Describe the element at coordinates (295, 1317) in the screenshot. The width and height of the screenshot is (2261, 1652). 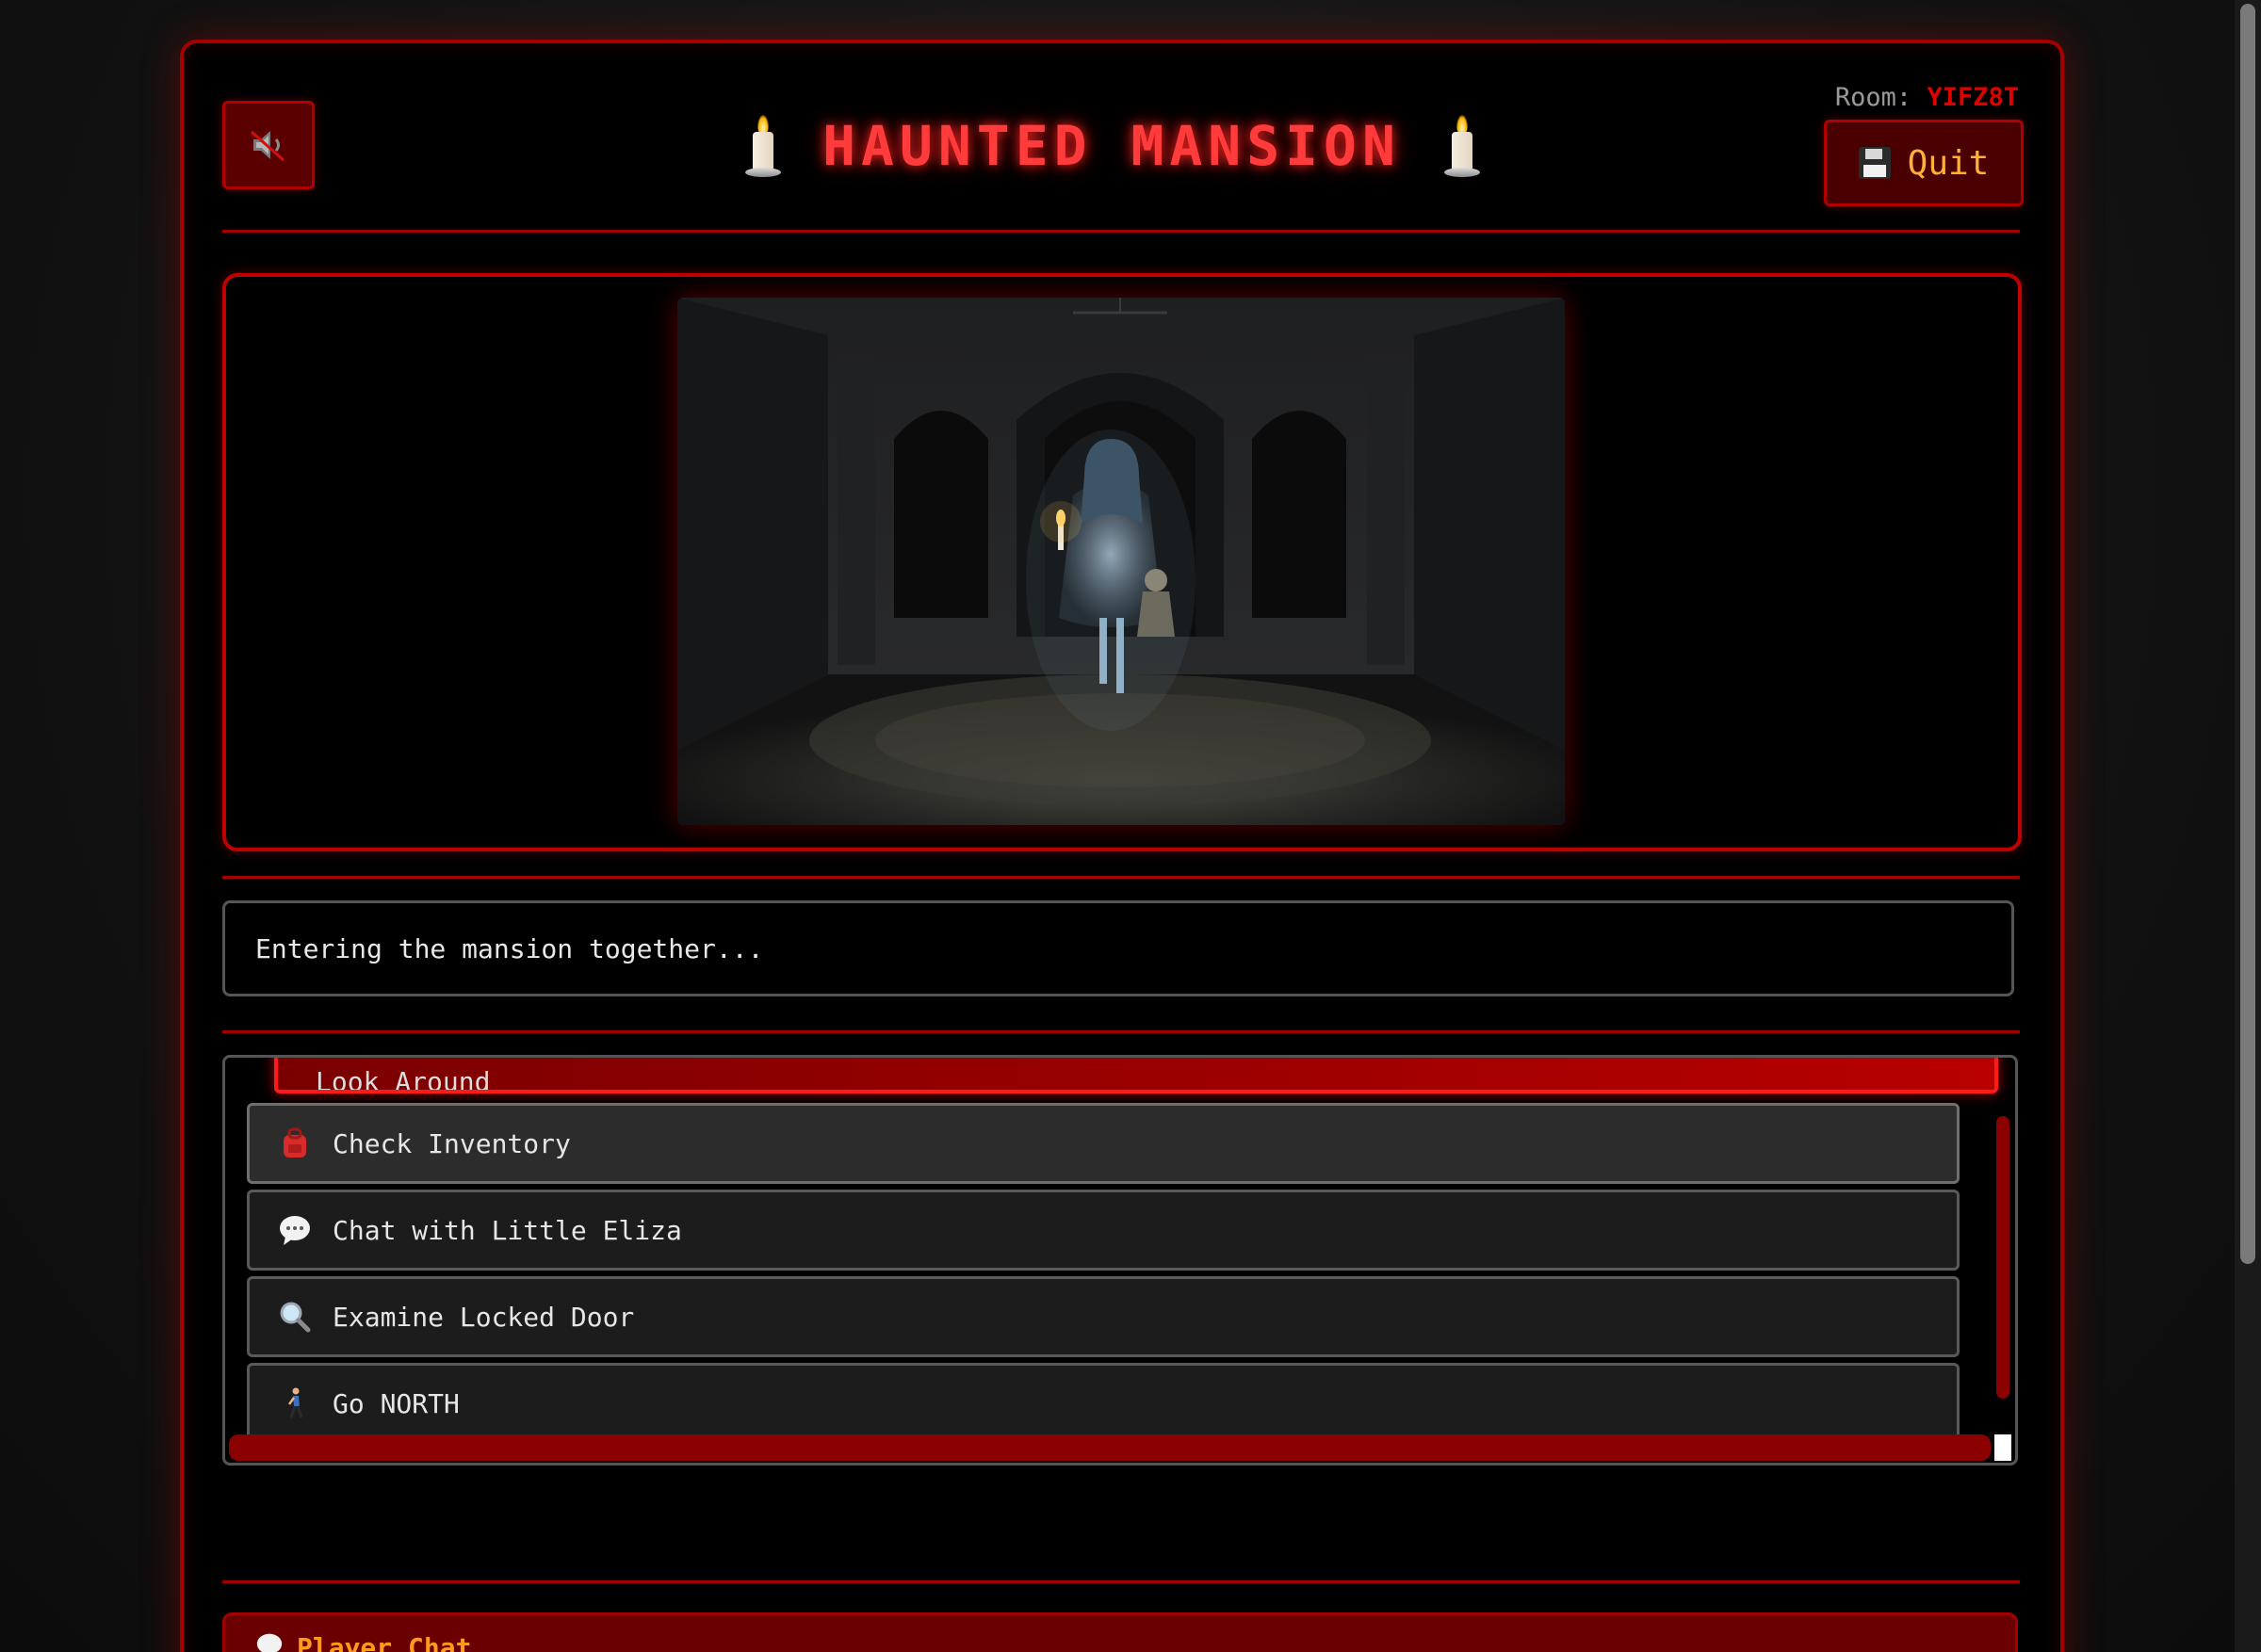
I see `magnifier-icon` at that location.